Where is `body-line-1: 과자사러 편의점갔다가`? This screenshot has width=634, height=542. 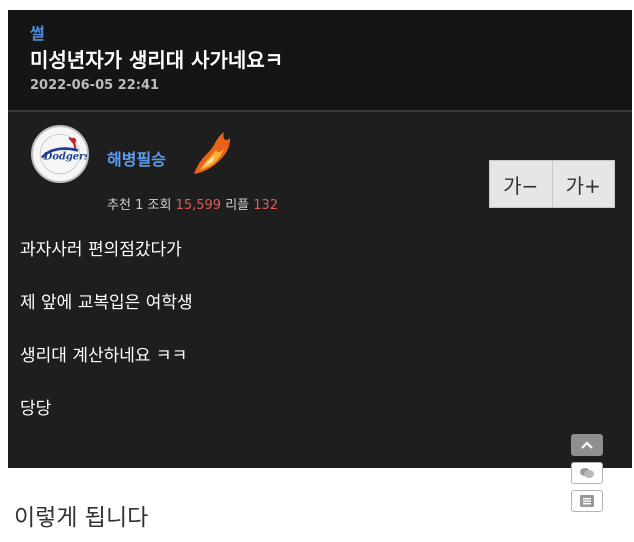
body-line-1: 과자사러 편의점갔다가 is located at coordinates (101, 250).